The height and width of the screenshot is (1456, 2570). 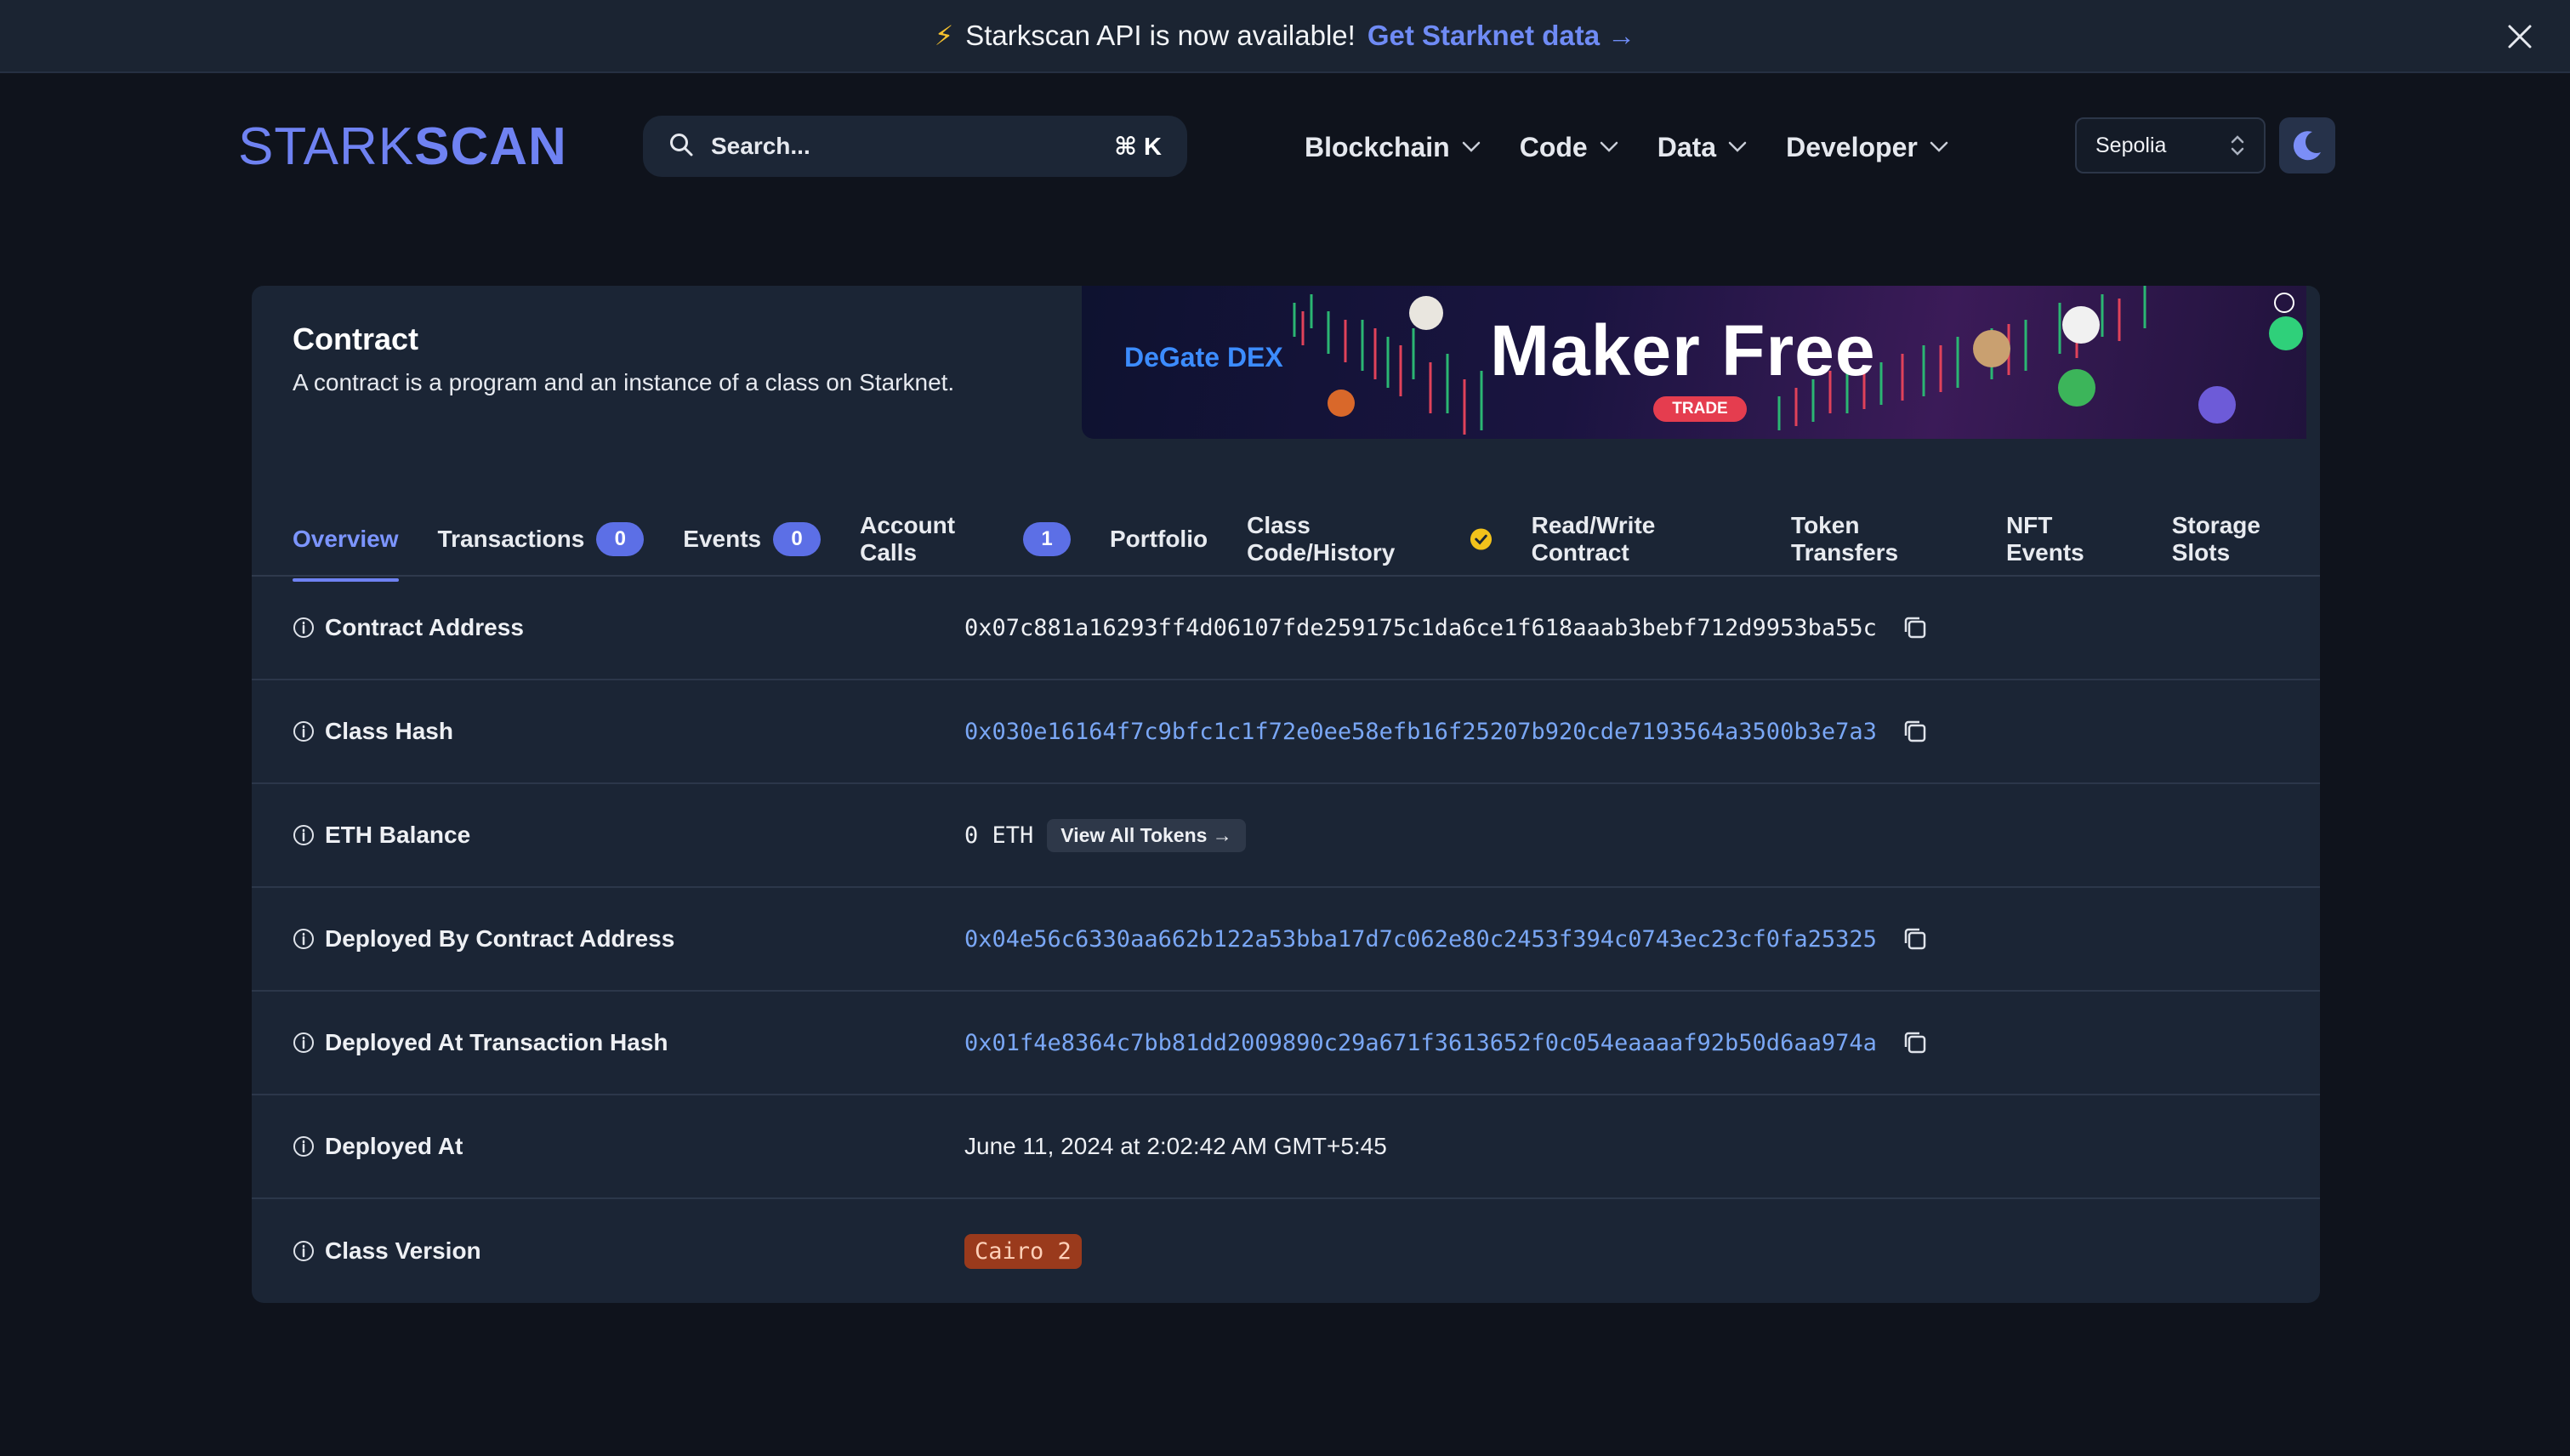 I want to click on tab-overview: Overview, so click(x=346, y=539).